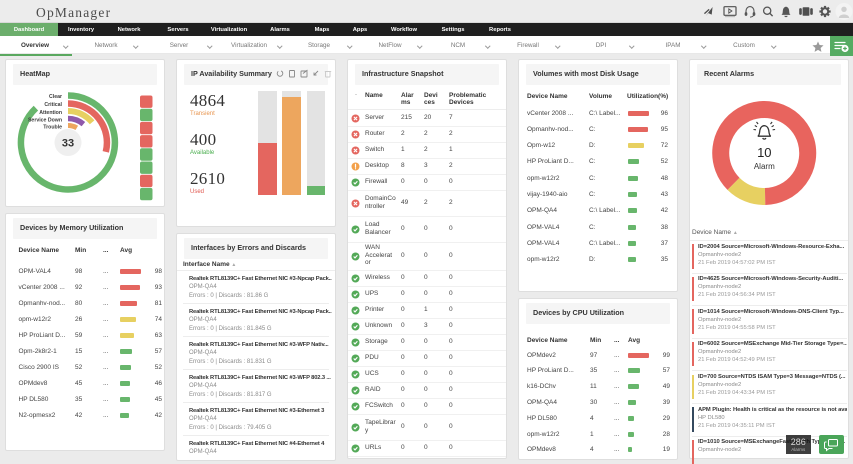 The width and height of the screenshot is (853, 464). Describe the element at coordinates (55, 97) in the screenshot. I see `svg-text: Clear` at that location.